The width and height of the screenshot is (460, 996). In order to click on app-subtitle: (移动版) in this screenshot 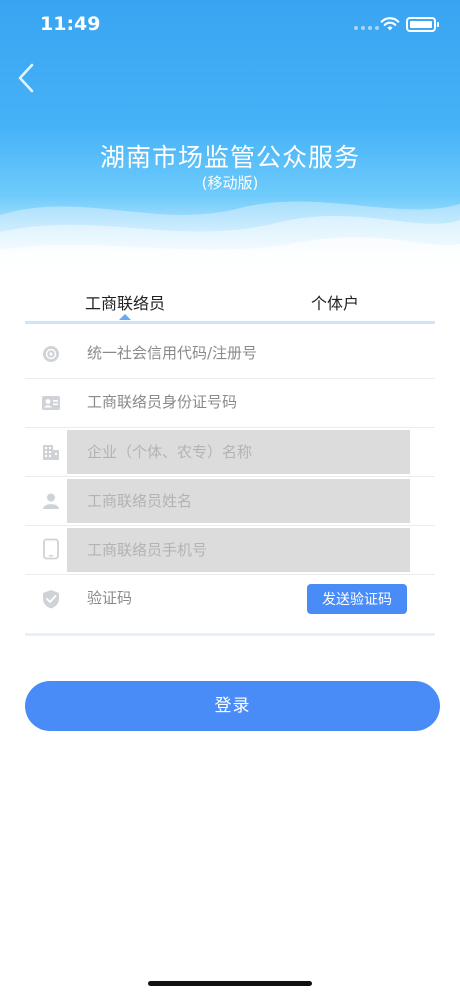, I will do `click(230, 183)`.